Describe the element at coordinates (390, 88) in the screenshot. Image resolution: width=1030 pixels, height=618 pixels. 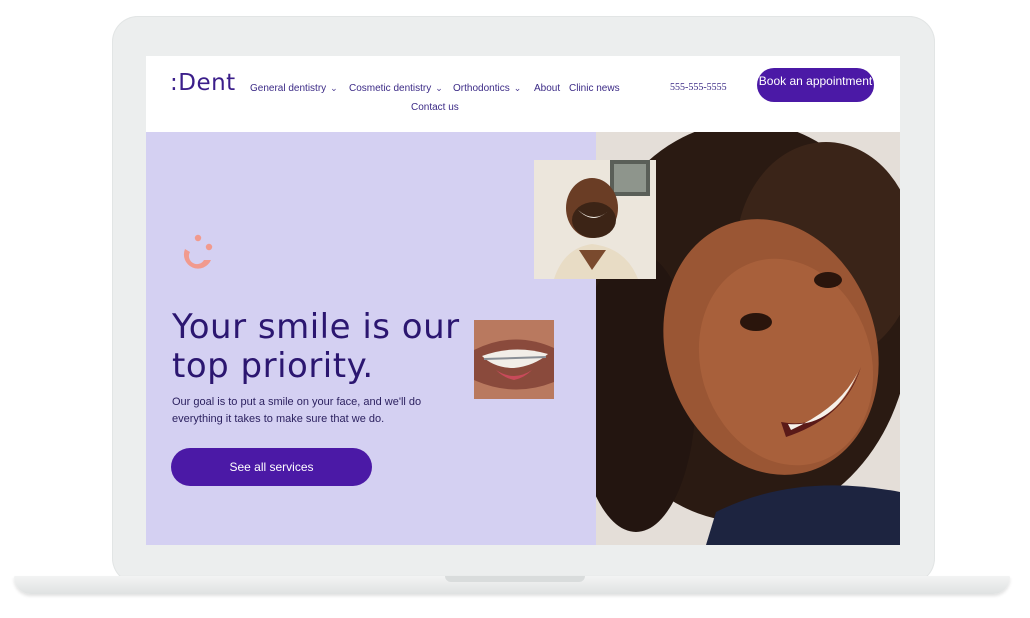
I see `nav-item-label: Cosmetic dentistry` at that location.